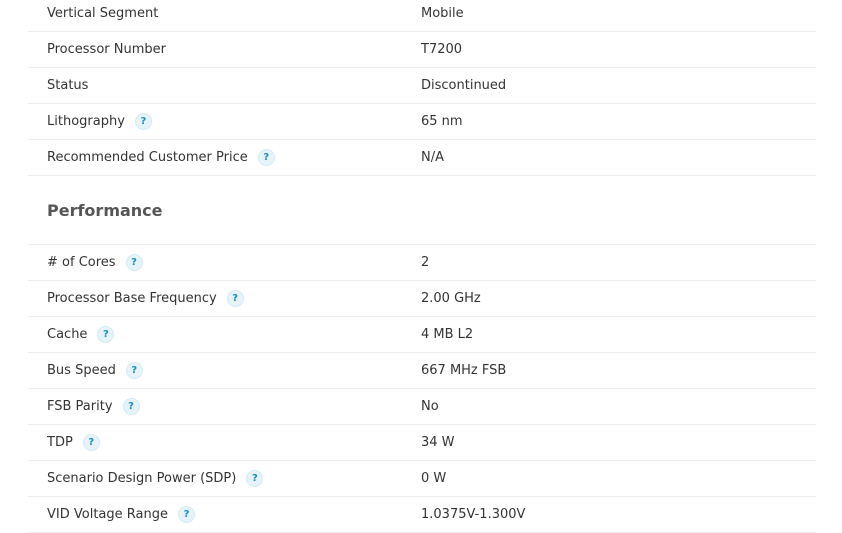 The image size is (842, 533). I want to click on spec-label: Vertical Segment, so click(103, 13).